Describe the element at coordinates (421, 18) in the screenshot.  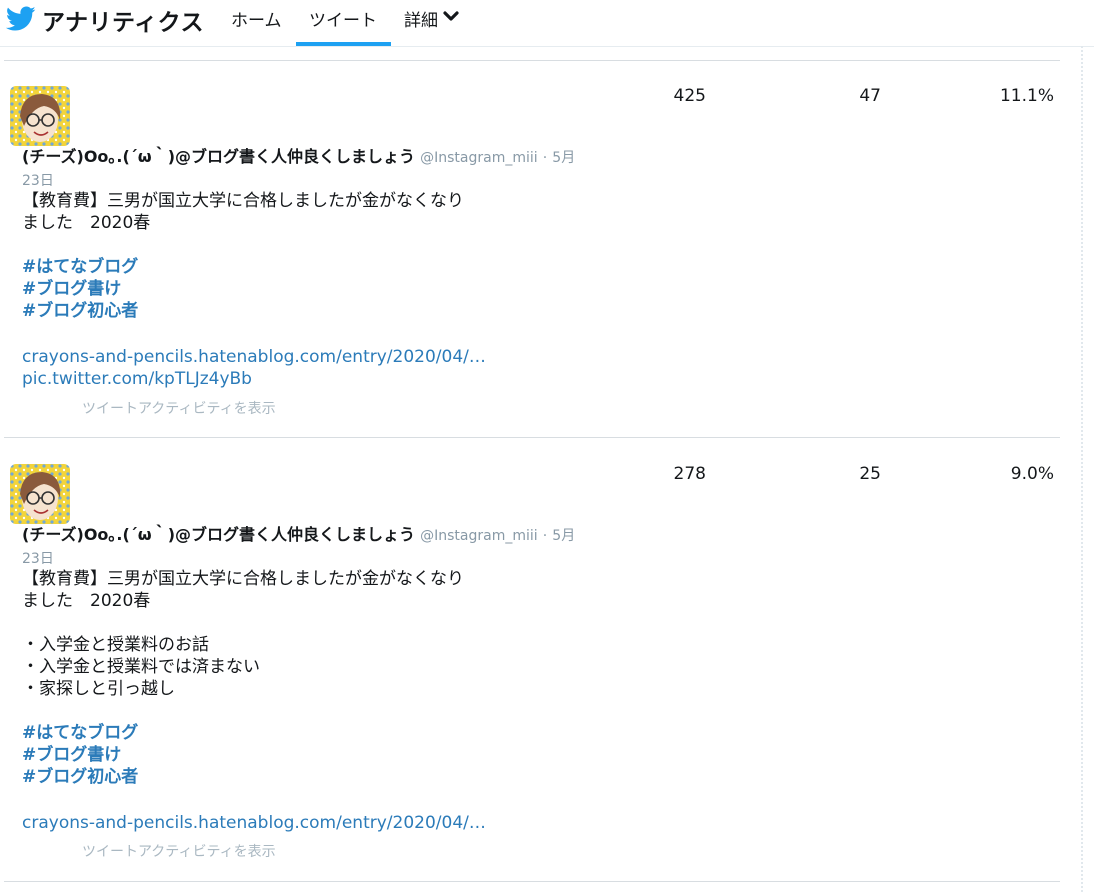
I see `nav-tab-more: 詳細` at that location.